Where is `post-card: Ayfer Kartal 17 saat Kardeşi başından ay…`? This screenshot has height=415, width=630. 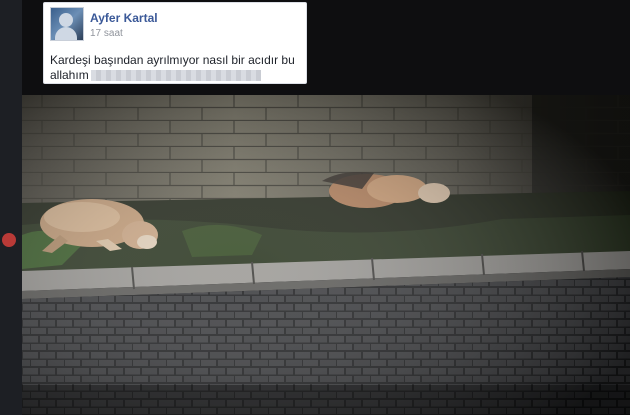
post-card: Ayfer Kartal 17 saat Kardeşi başından ay… is located at coordinates (175, 43).